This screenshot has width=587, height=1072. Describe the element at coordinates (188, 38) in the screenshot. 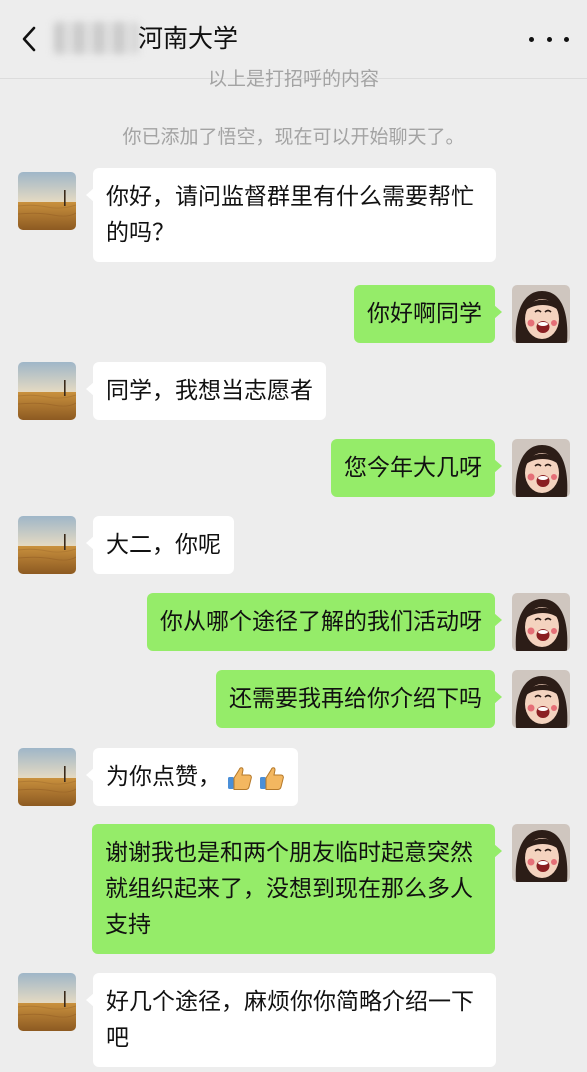

I see `chat-title: 河南大学` at that location.